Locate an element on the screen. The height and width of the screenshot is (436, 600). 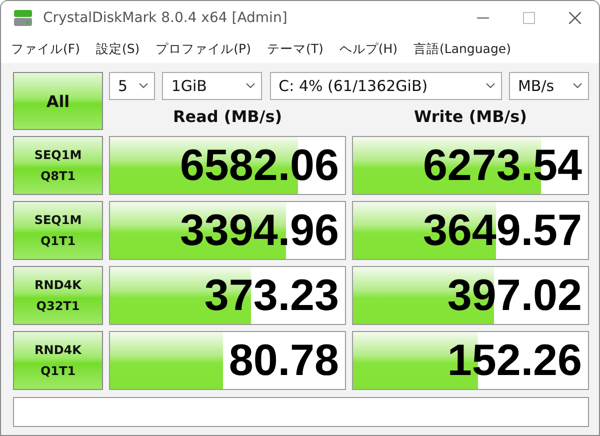
menu-item: プロファイル(P) is located at coordinates (203, 49).